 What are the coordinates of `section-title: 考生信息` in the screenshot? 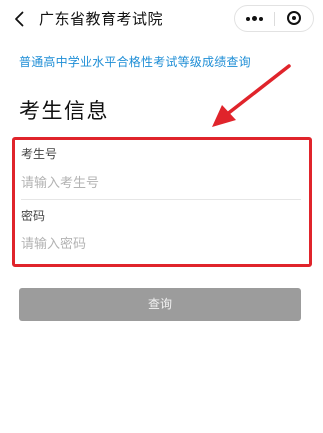 It's located at (64, 111).